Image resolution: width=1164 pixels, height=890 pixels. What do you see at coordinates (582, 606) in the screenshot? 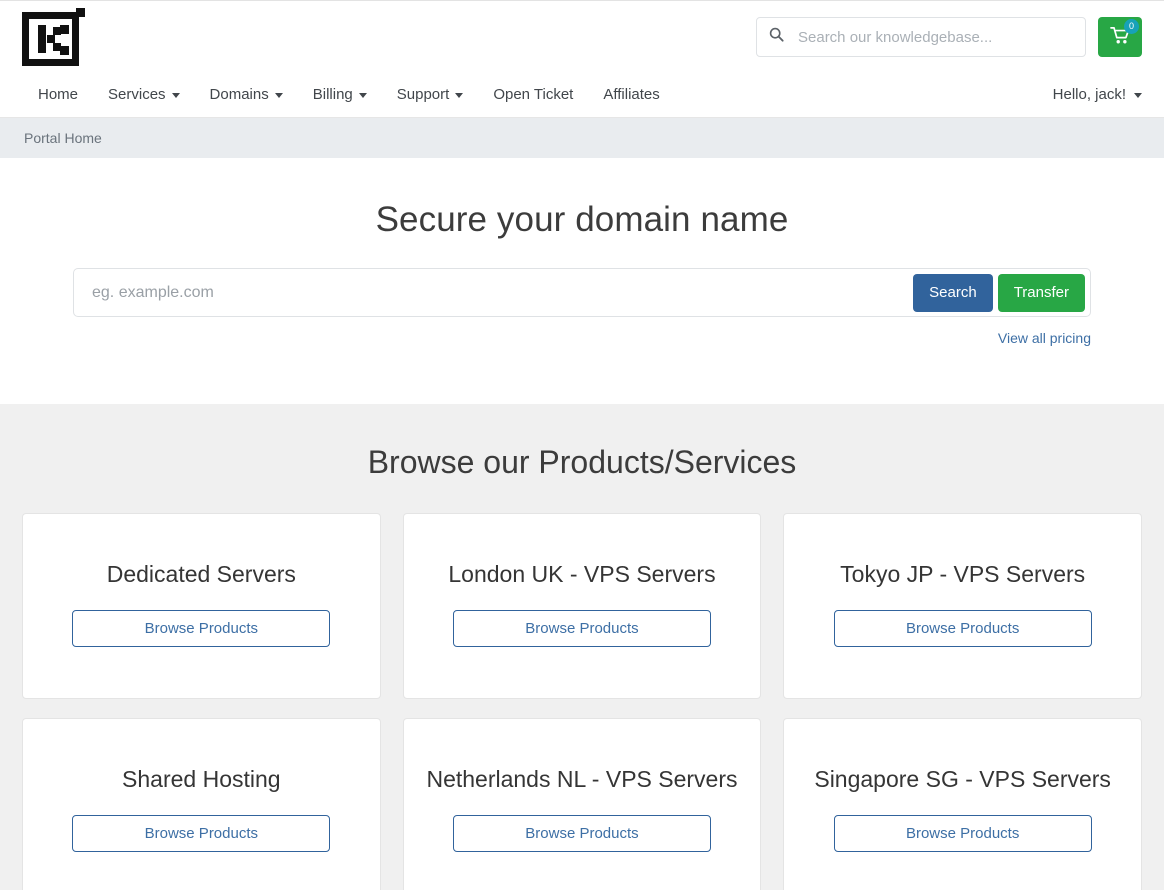
I see `product-card: London UK - VPS Servers Browse Products` at bounding box center [582, 606].